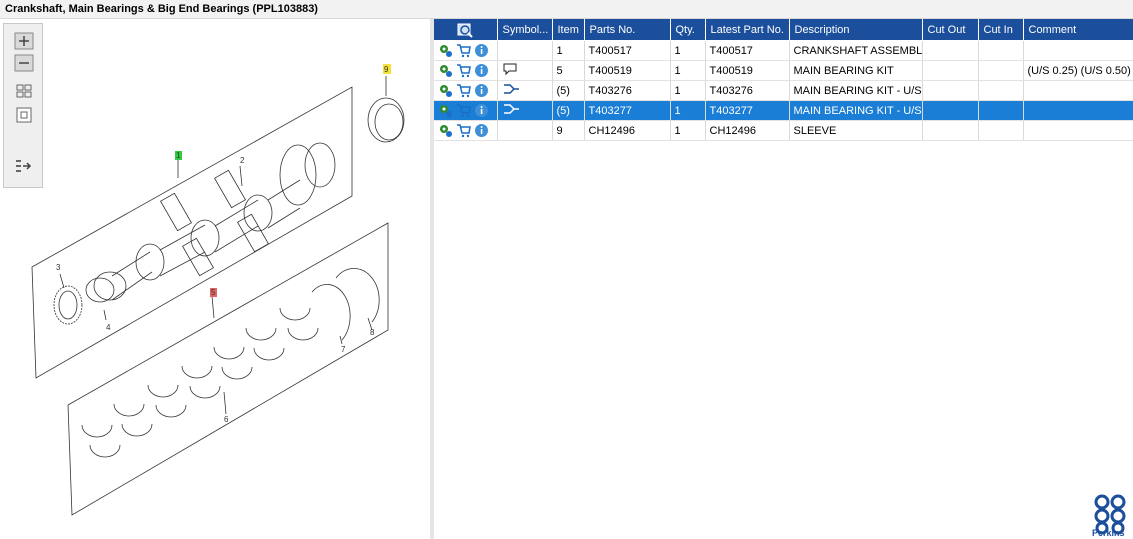 The width and height of the screenshot is (1133, 539). Describe the element at coordinates (226, 419) in the screenshot. I see `callout-label: 6` at that location.